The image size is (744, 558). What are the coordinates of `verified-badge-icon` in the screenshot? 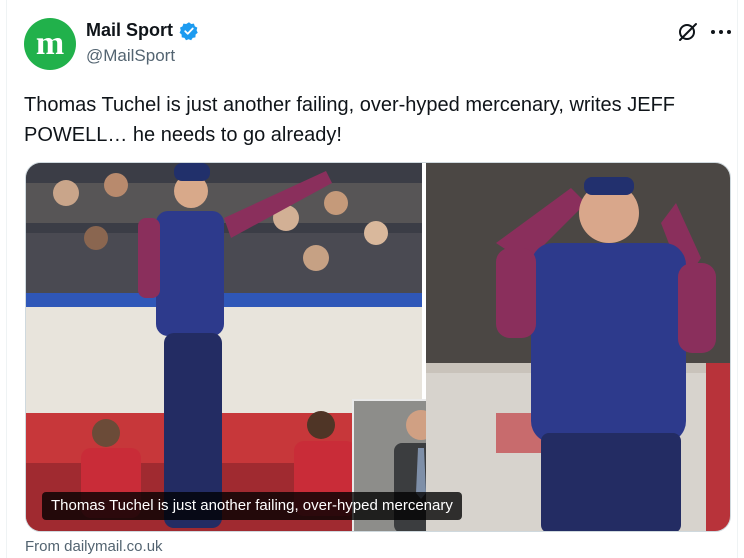 It's located at (188, 30).